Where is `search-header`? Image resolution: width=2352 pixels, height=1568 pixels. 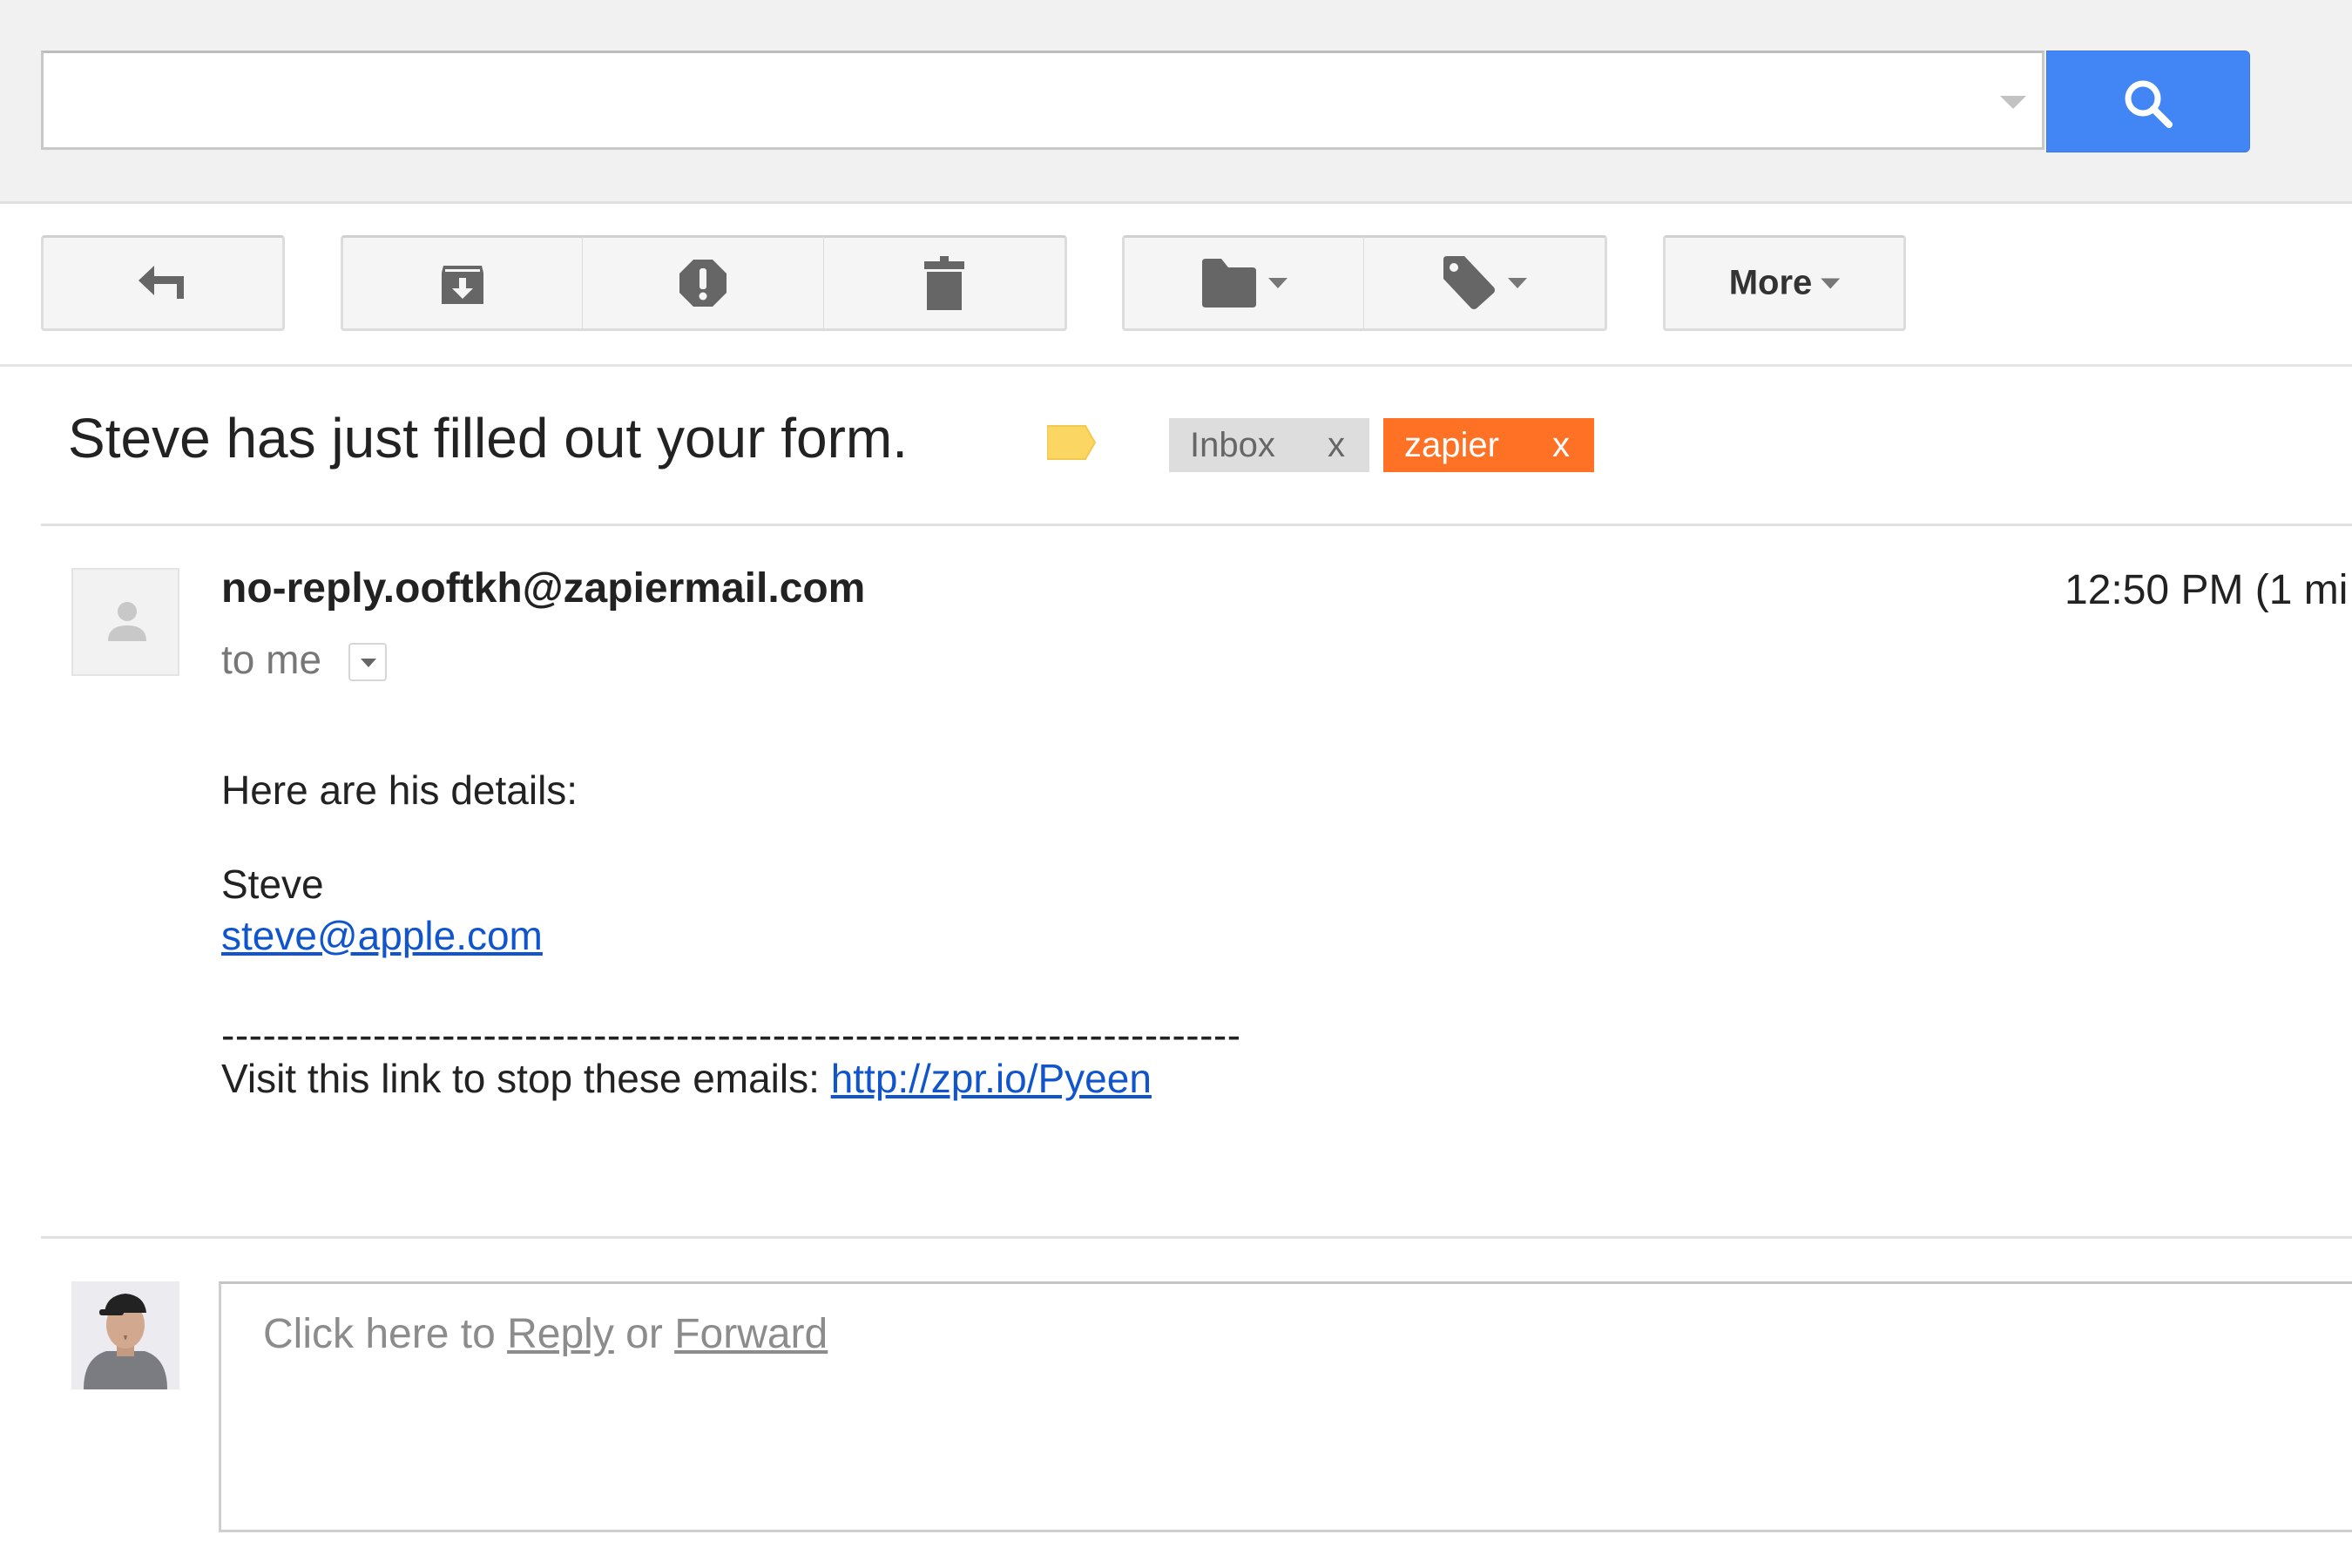 search-header is located at coordinates (1176, 102).